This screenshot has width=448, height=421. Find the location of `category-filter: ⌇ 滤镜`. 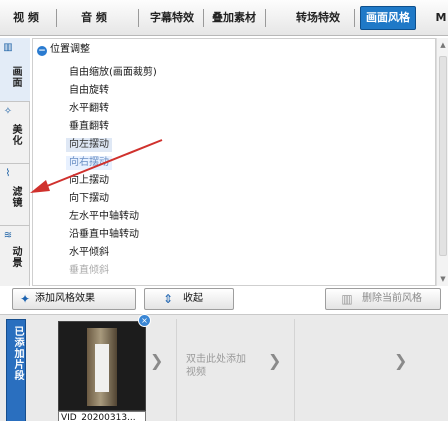

category-filter: ⌇ 滤镜 is located at coordinates (15, 195).